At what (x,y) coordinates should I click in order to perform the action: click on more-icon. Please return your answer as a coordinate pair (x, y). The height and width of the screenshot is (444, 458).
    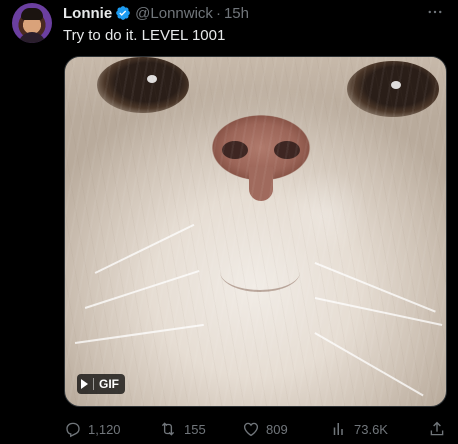
    Looking at the image, I should click on (435, 12).